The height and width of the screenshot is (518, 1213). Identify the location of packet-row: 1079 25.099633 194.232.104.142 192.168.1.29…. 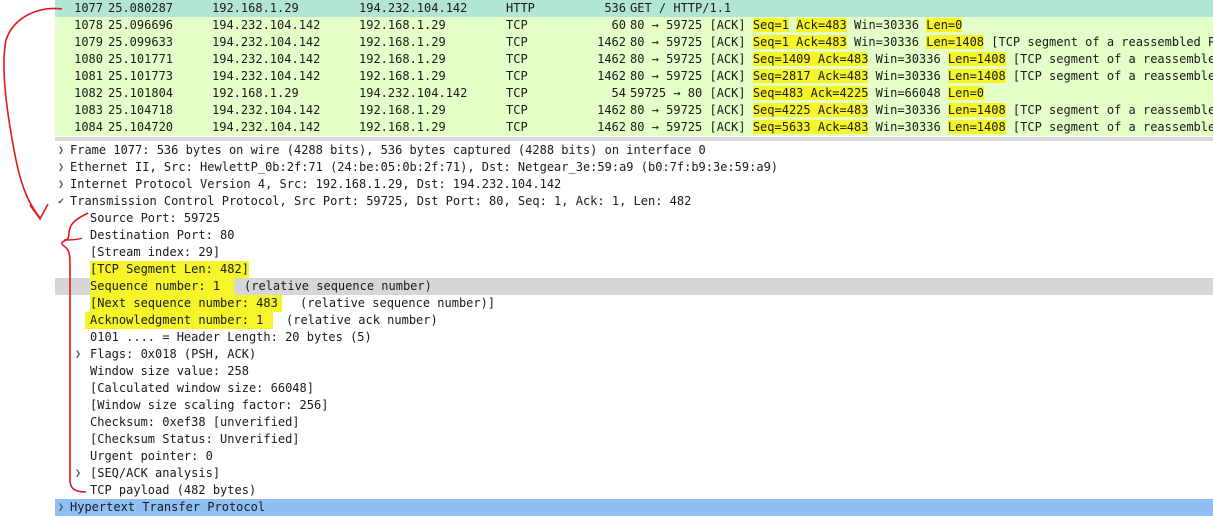
(634, 42).